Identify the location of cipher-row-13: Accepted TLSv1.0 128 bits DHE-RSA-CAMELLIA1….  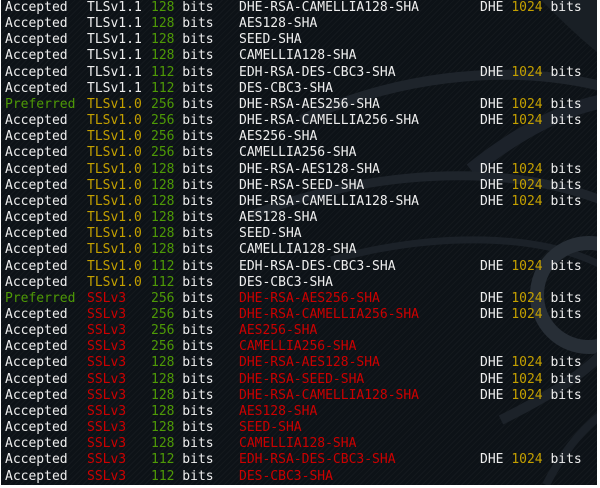
(299, 202).